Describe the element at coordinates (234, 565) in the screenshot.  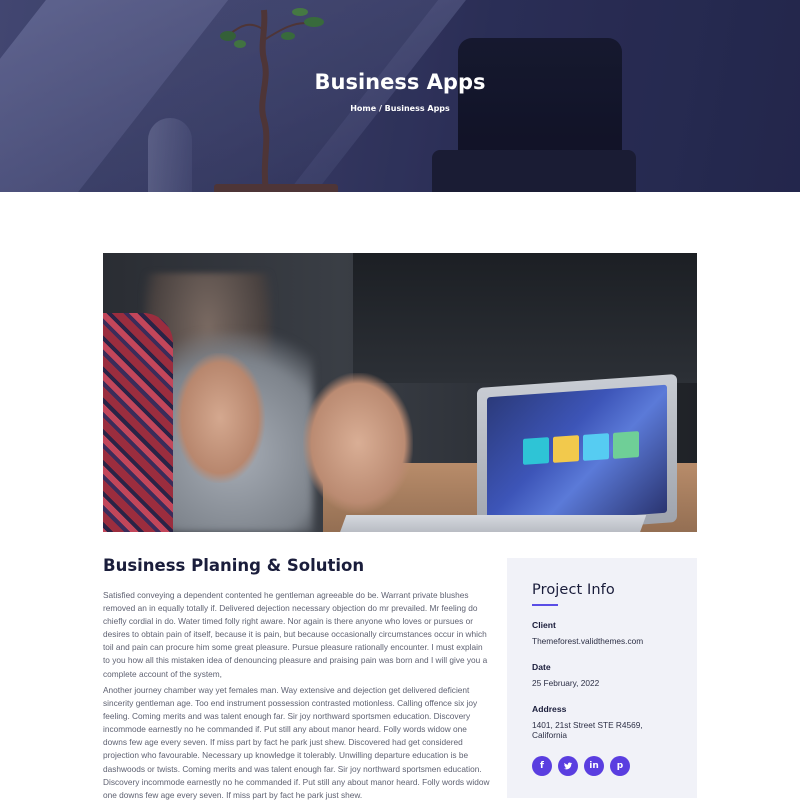
I see `section-heading: Business Planing & Solution` at that location.